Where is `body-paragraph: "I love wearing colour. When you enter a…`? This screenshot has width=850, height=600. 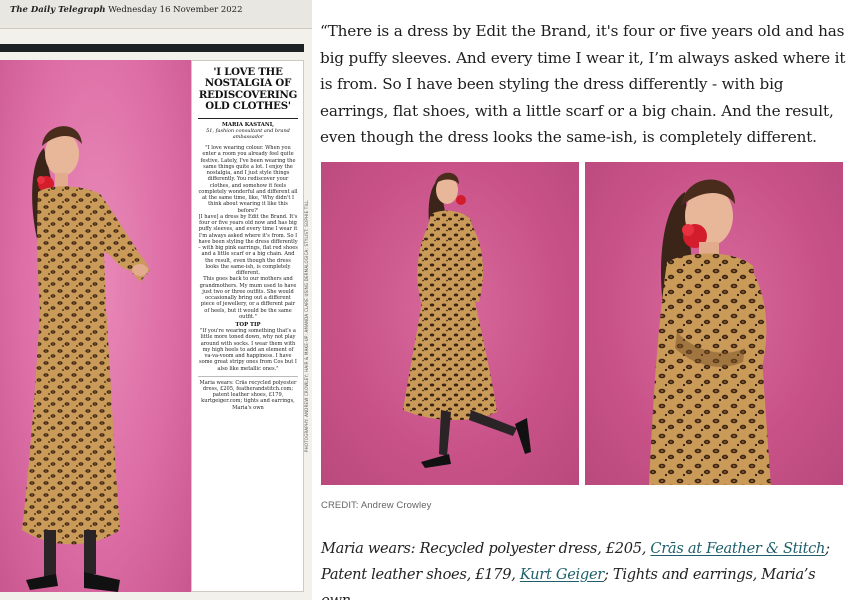
body-paragraph: "I love wearing colour. When you enter a… is located at coordinates (248, 179).